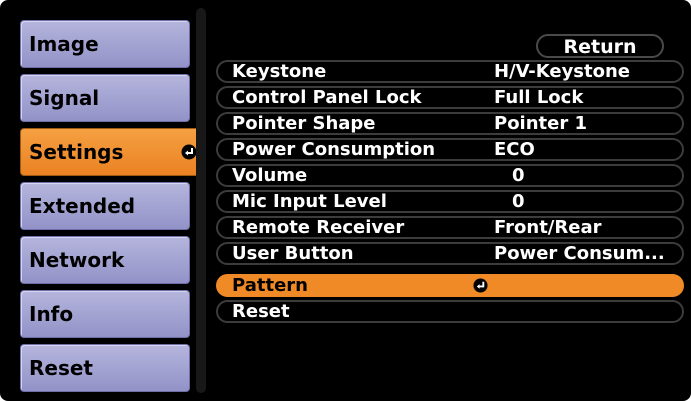  I want to click on setting-label: Volume, so click(270, 175).